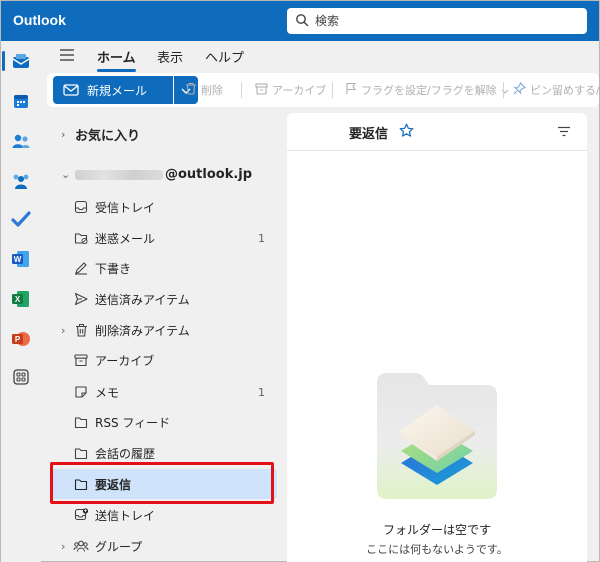 This screenshot has width=600, height=562. What do you see at coordinates (81, 392) in the screenshot?
I see `note-icon` at bounding box center [81, 392].